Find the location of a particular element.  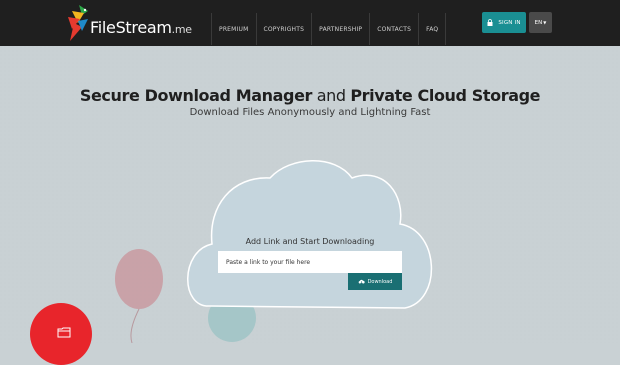

caret-down-icon: ▼ is located at coordinates (545, 22).